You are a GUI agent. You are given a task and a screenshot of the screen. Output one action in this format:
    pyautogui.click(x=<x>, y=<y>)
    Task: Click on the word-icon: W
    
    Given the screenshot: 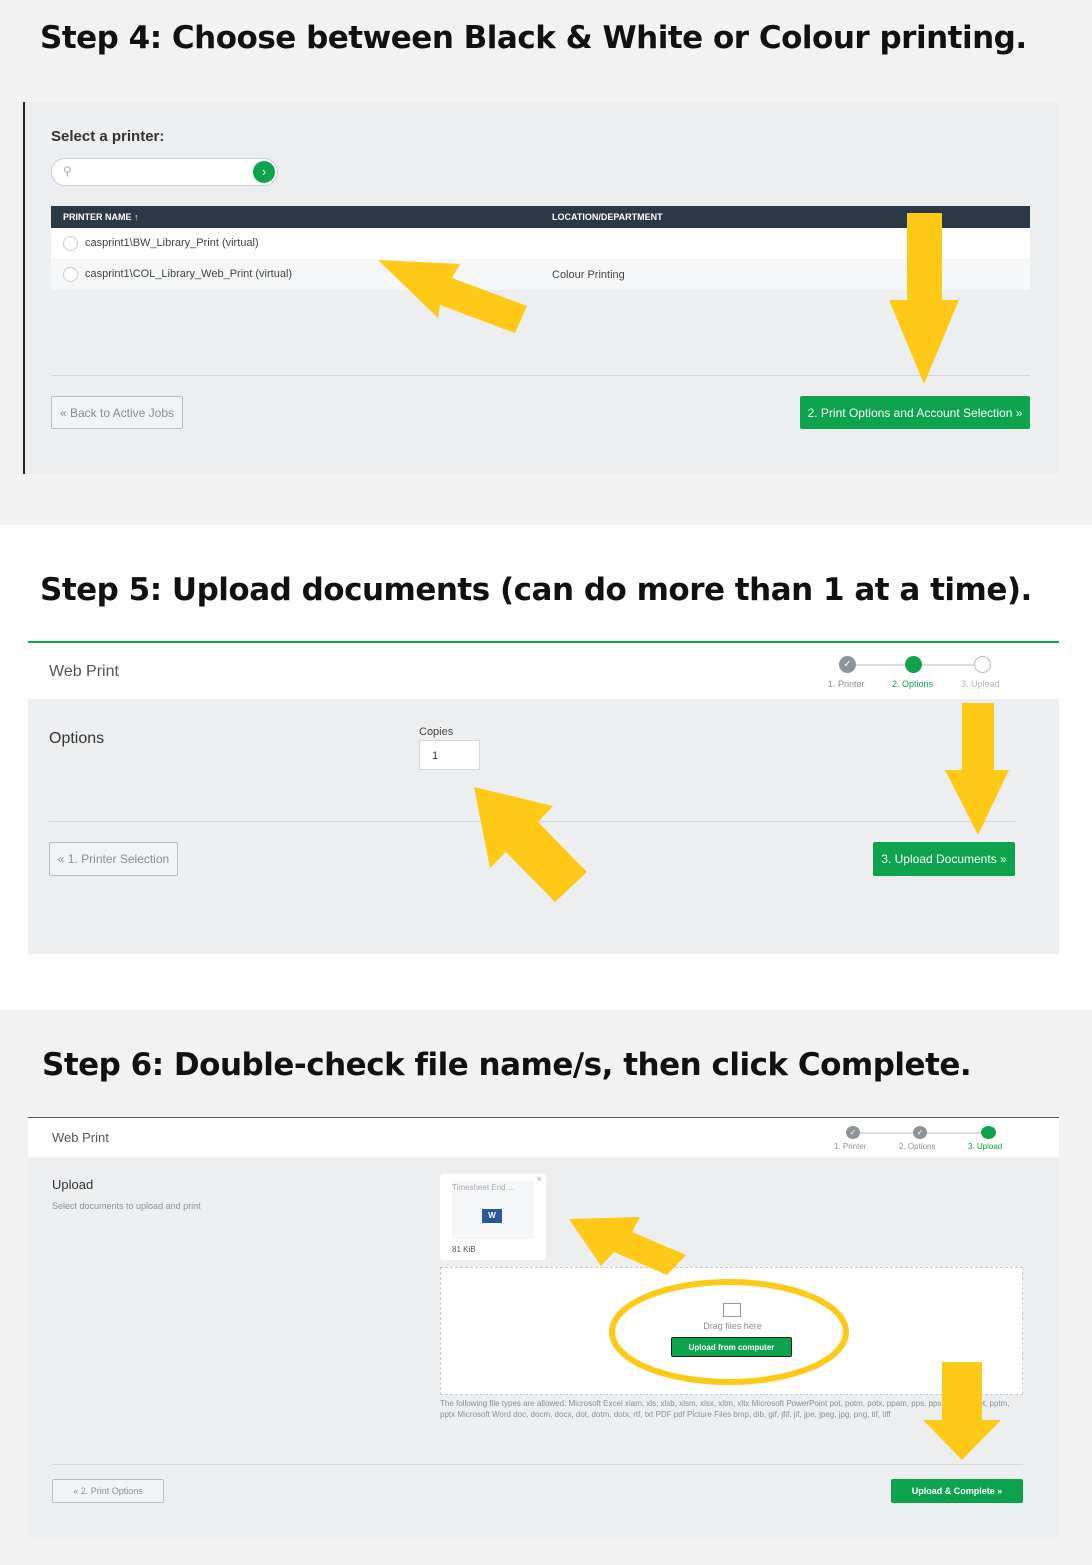 What is the action you would take?
    pyautogui.click(x=492, y=1216)
    